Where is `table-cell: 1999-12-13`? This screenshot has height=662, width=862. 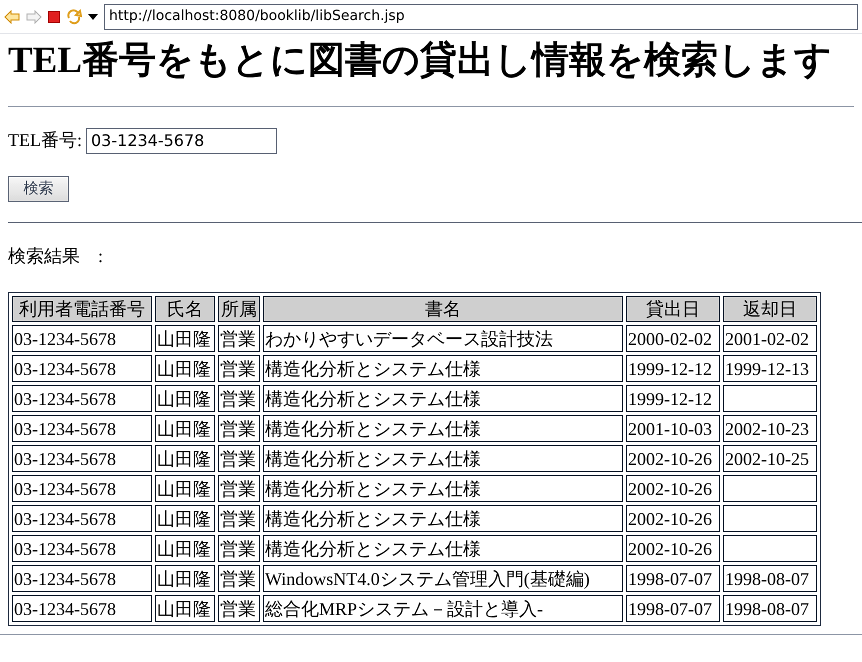
table-cell: 1999-12-13 is located at coordinates (770, 368).